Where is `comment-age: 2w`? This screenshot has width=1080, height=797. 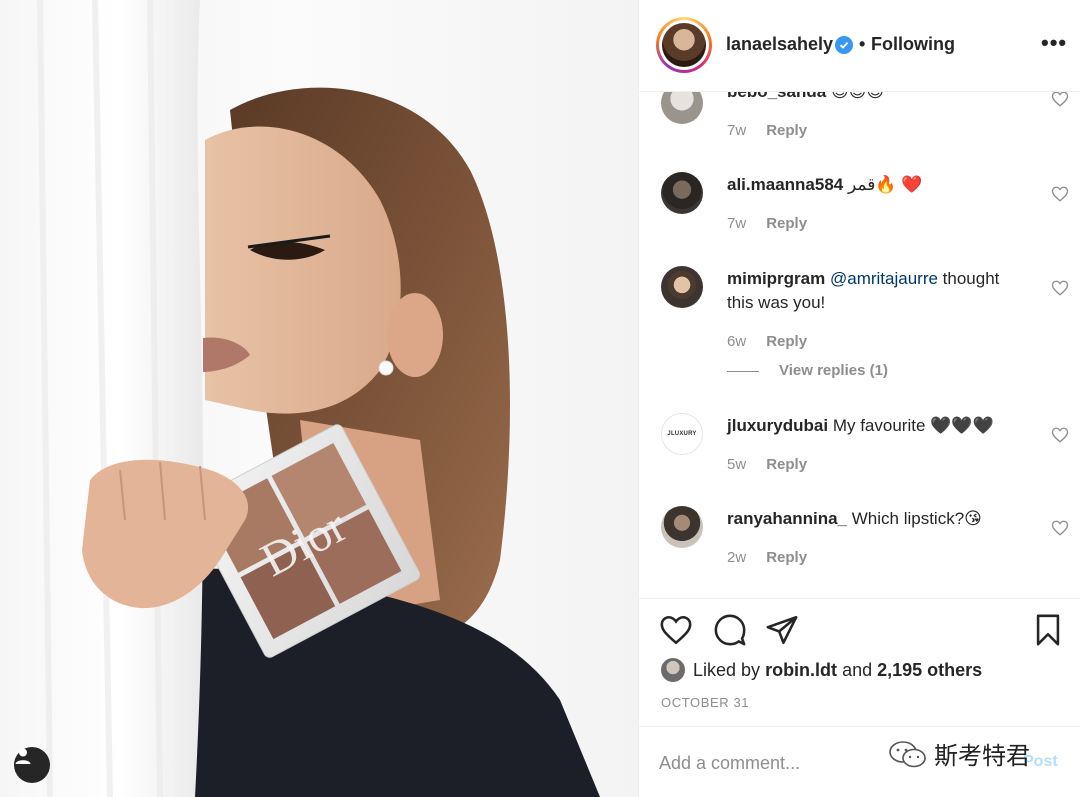
comment-age: 2w is located at coordinates (737, 557).